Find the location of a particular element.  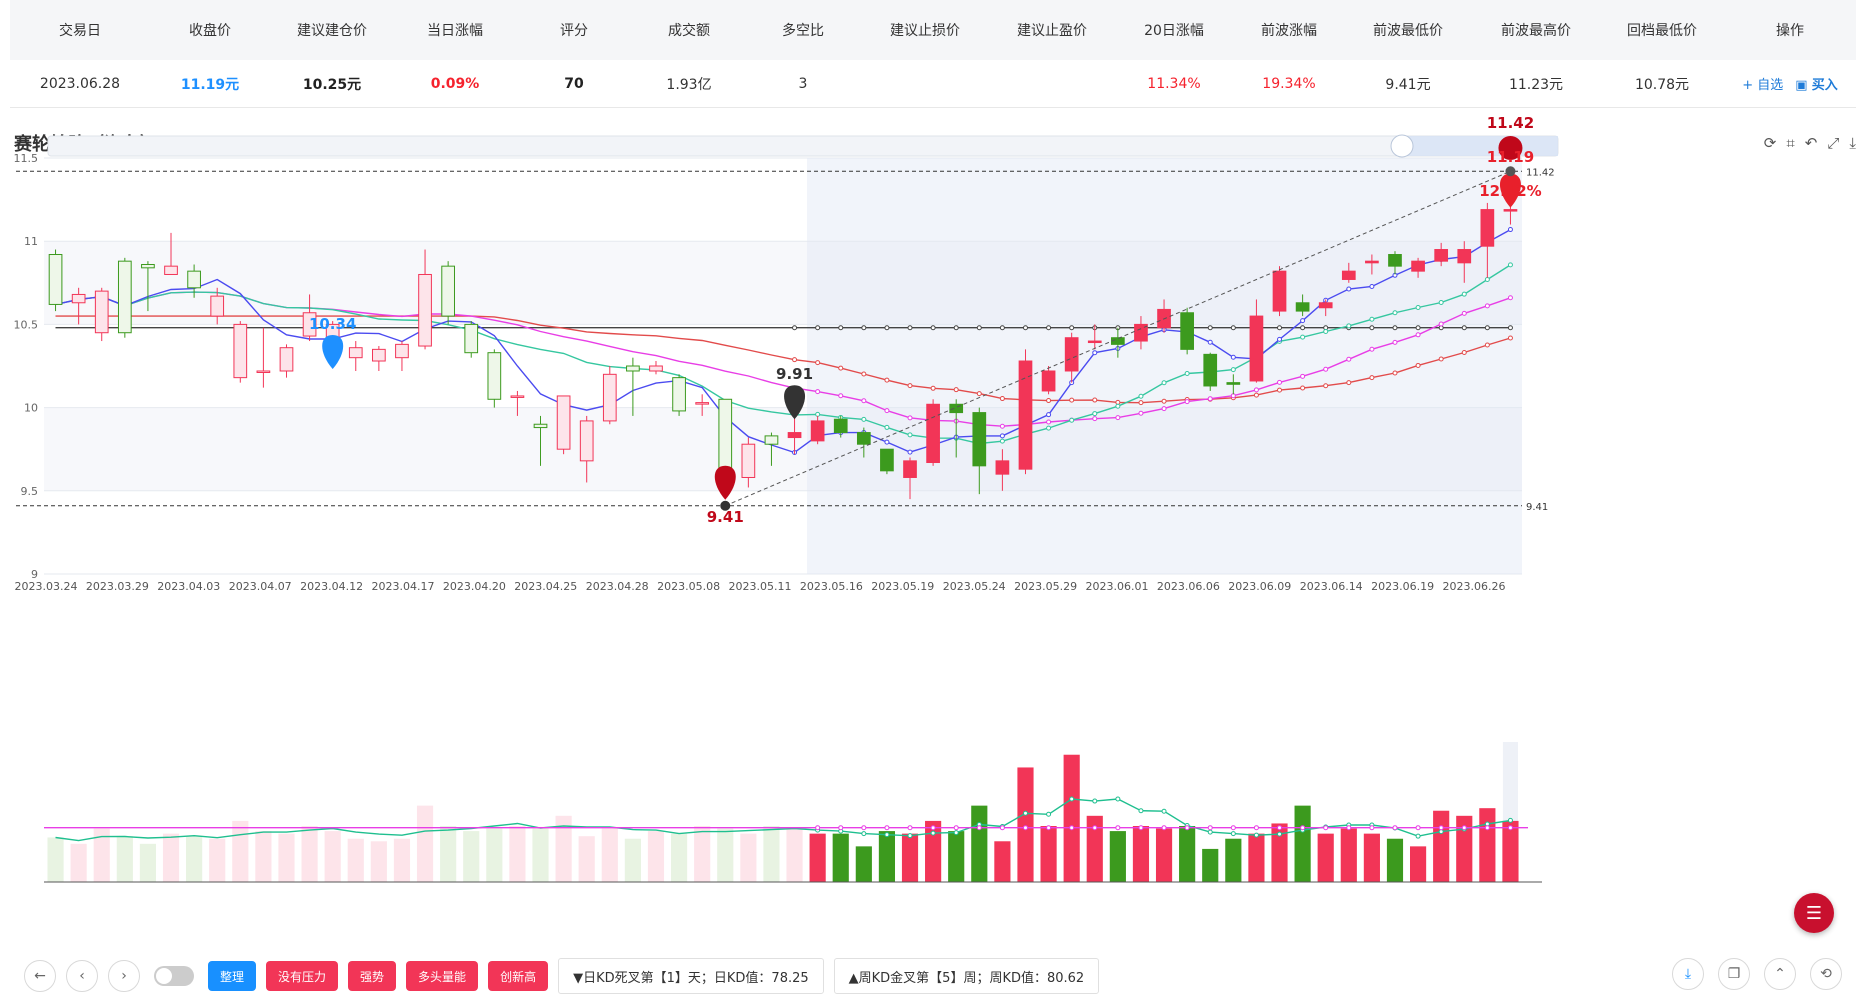

tag-nopress-button: 没有压力 is located at coordinates (302, 976).